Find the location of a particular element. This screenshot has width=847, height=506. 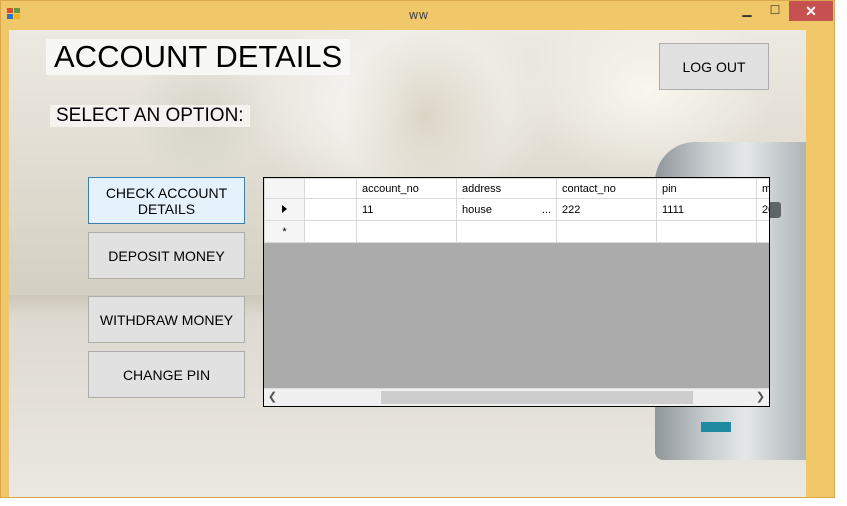

column-header-m: m is located at coordinates (762, 188).